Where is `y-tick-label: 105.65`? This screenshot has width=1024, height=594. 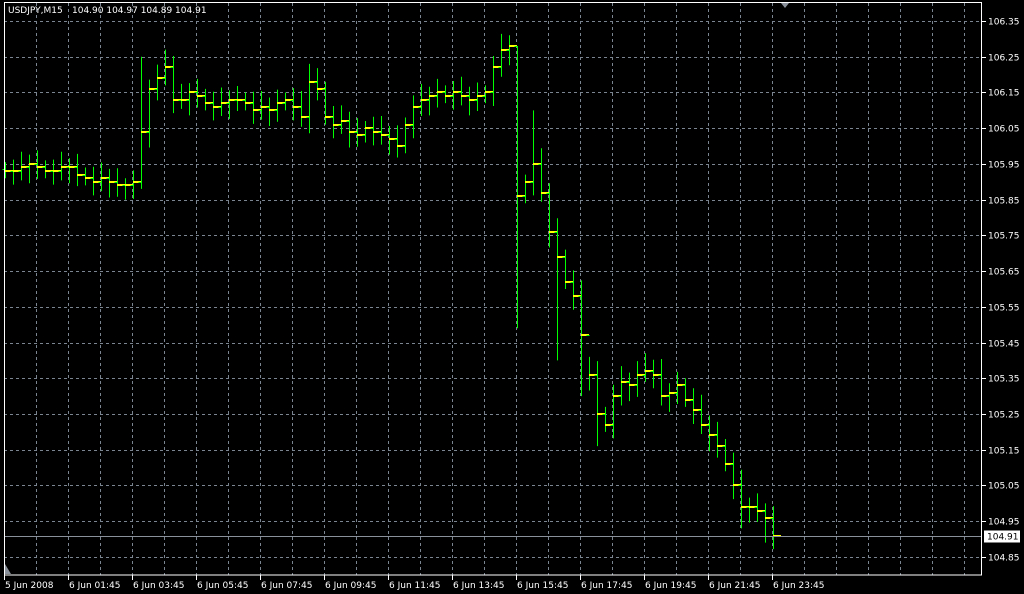
y-tick-label: 105.65 is located at coordinates (1004, 273).